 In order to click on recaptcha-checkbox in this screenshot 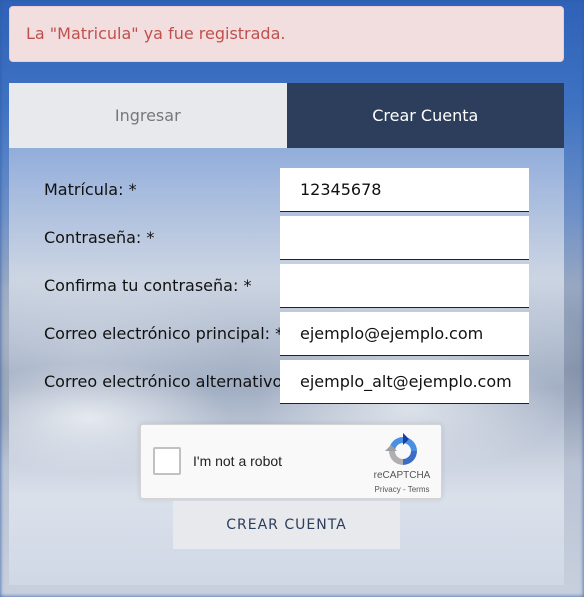, I will do `click(167, 461)`.